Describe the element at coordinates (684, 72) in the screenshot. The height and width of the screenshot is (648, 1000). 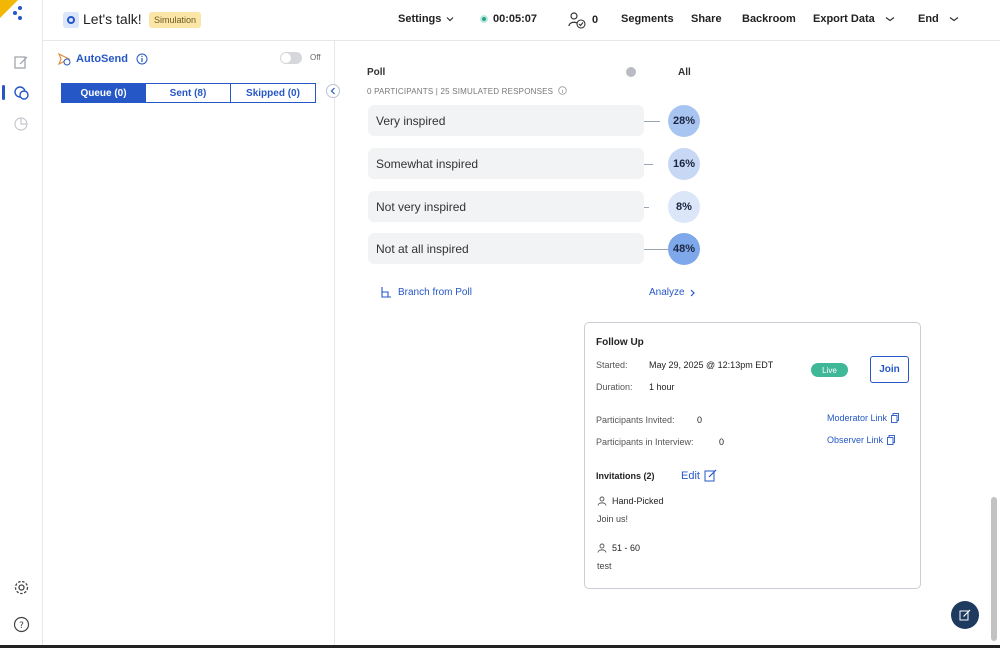
I see `poll-filter-all: All` at that location.